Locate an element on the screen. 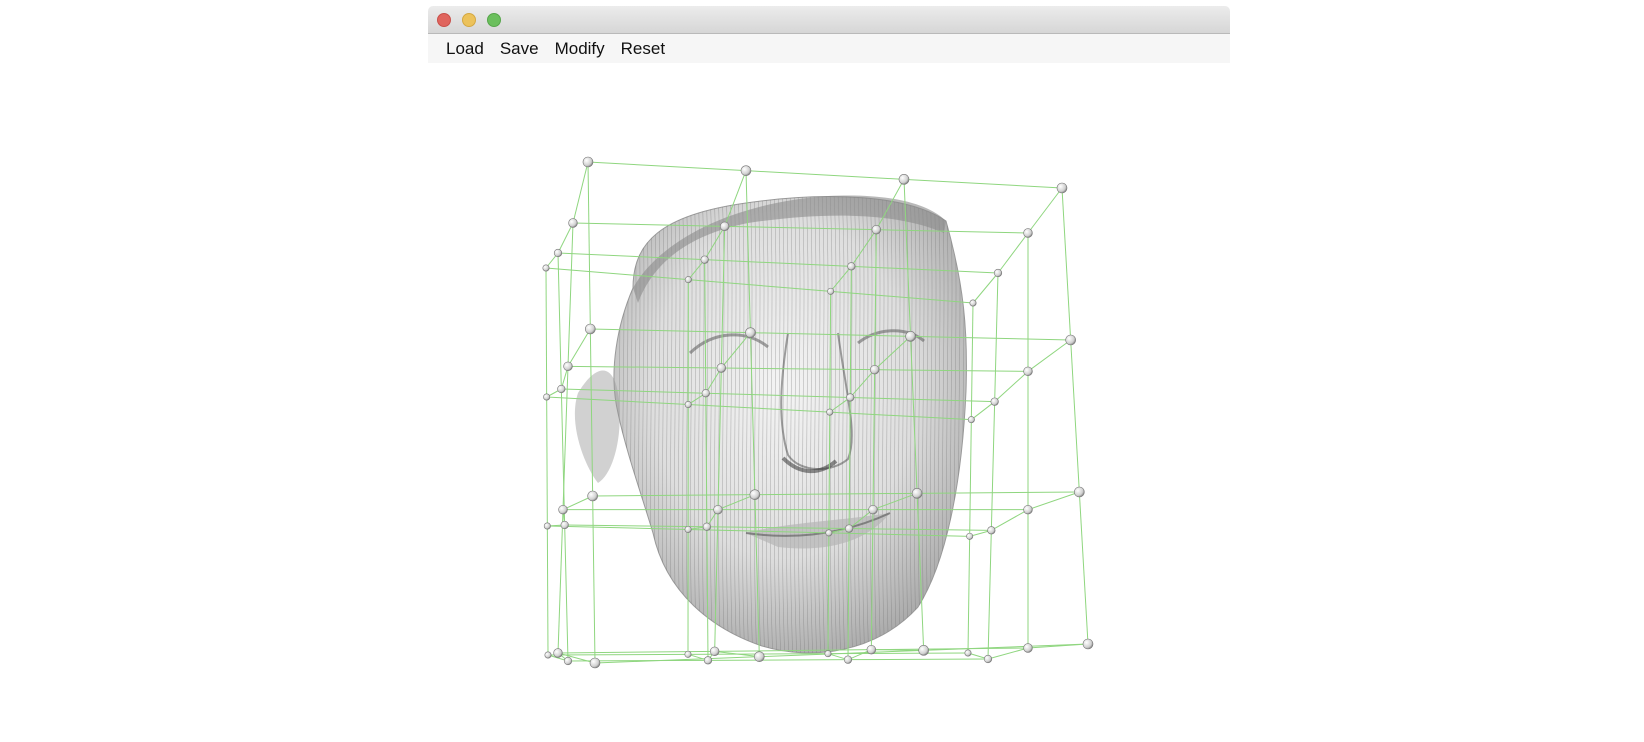 The width and height of the screenshot is (1644, 742). menu-item-load: Load is located at coordinates (465, 48).